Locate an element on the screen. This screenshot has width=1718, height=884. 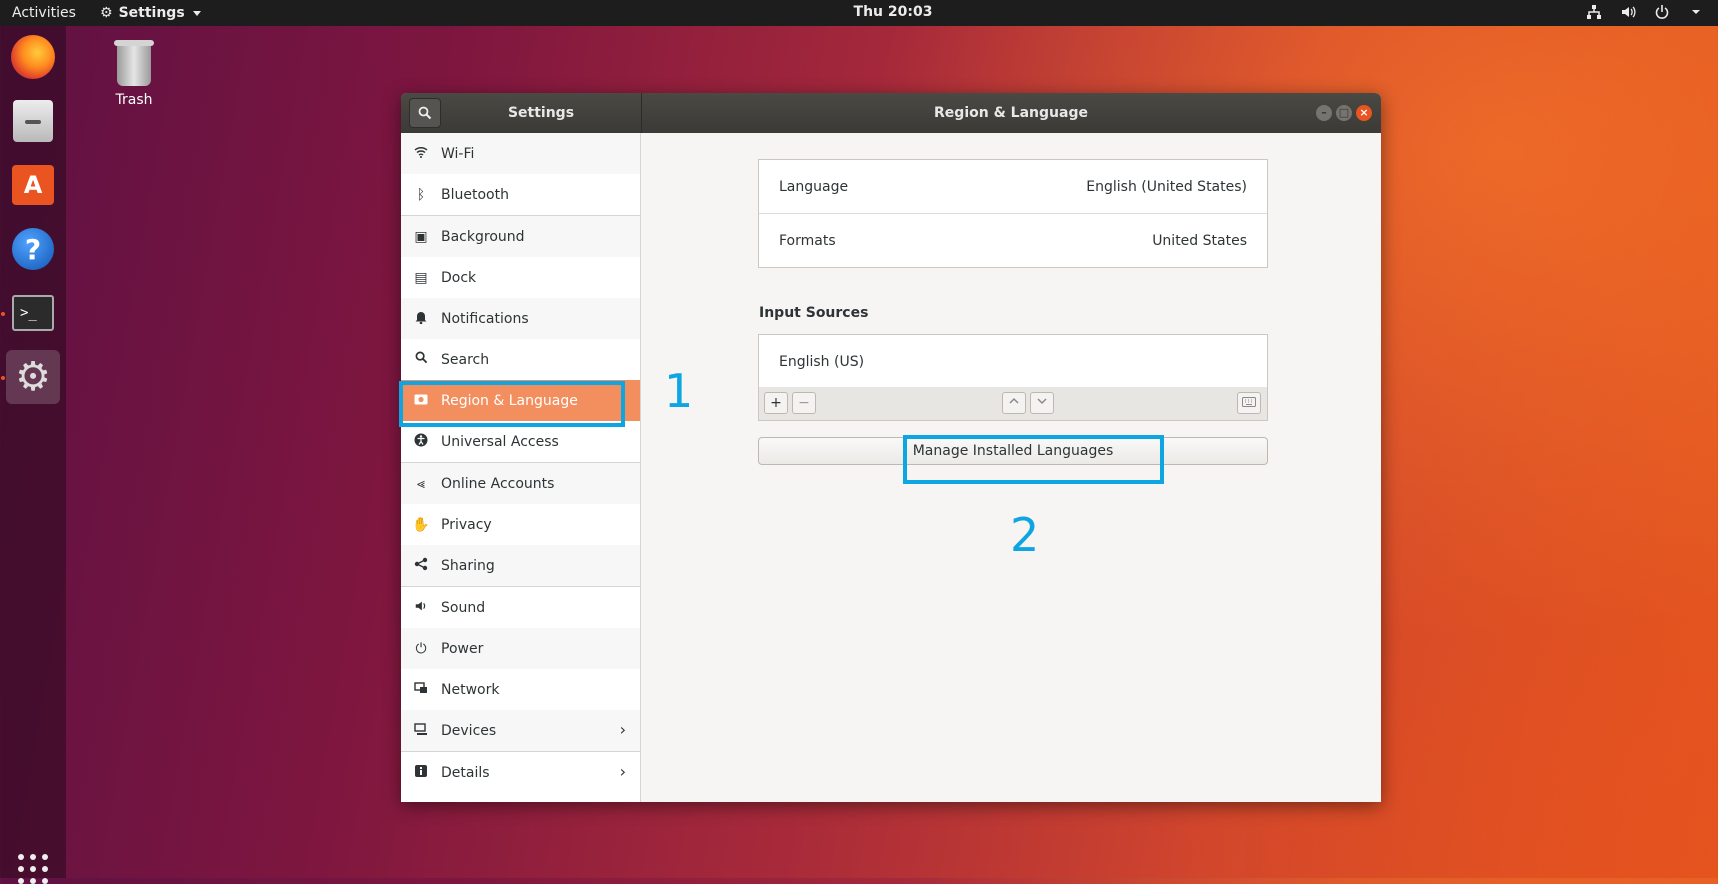
top-bar: Activities ⚙ Settings Thu 20:03 is located at coordinates (859, 13).